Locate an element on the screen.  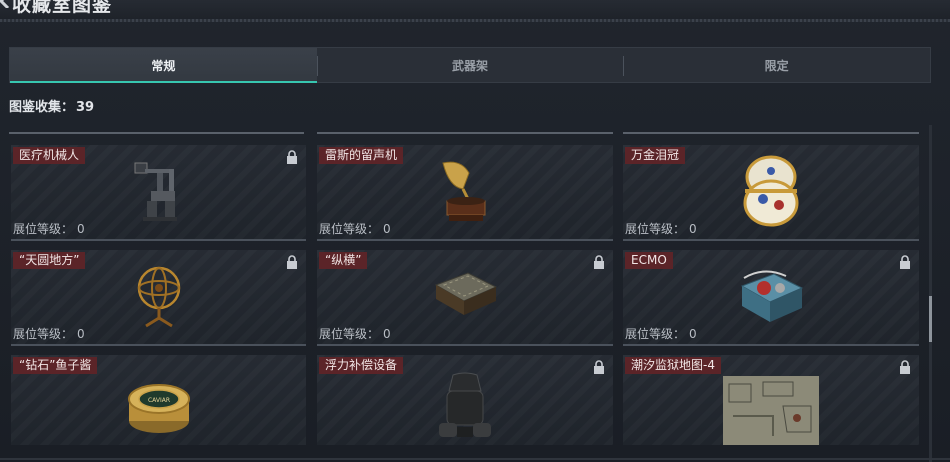
armillary-sphere-icon is located at coordinates (158, 297).